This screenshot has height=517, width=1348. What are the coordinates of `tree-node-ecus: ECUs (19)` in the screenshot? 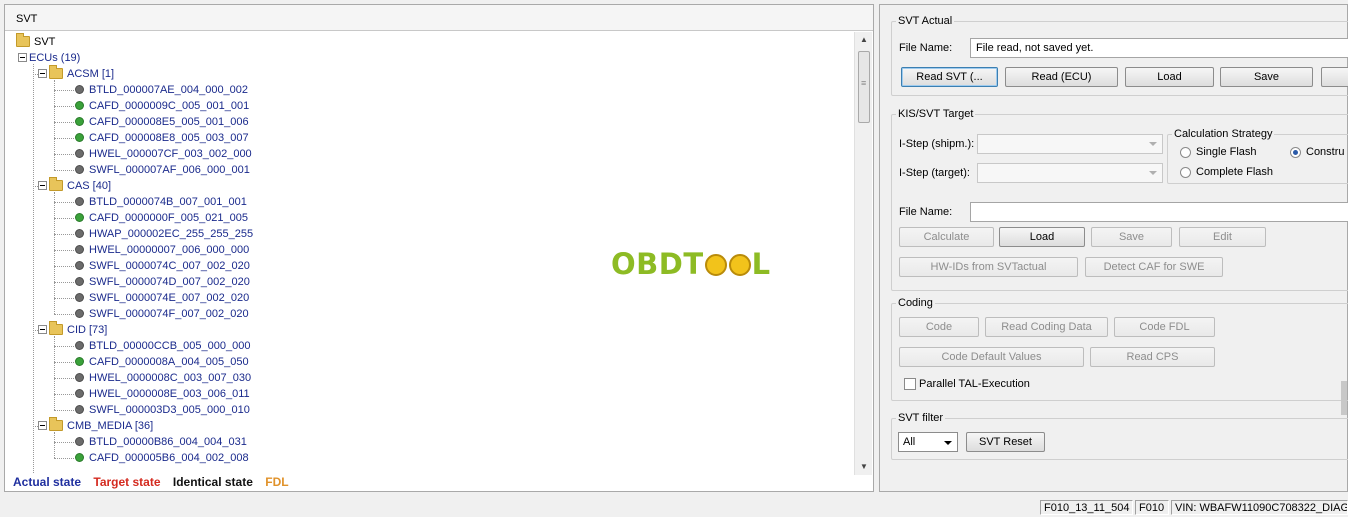 It's located at (49, 58).